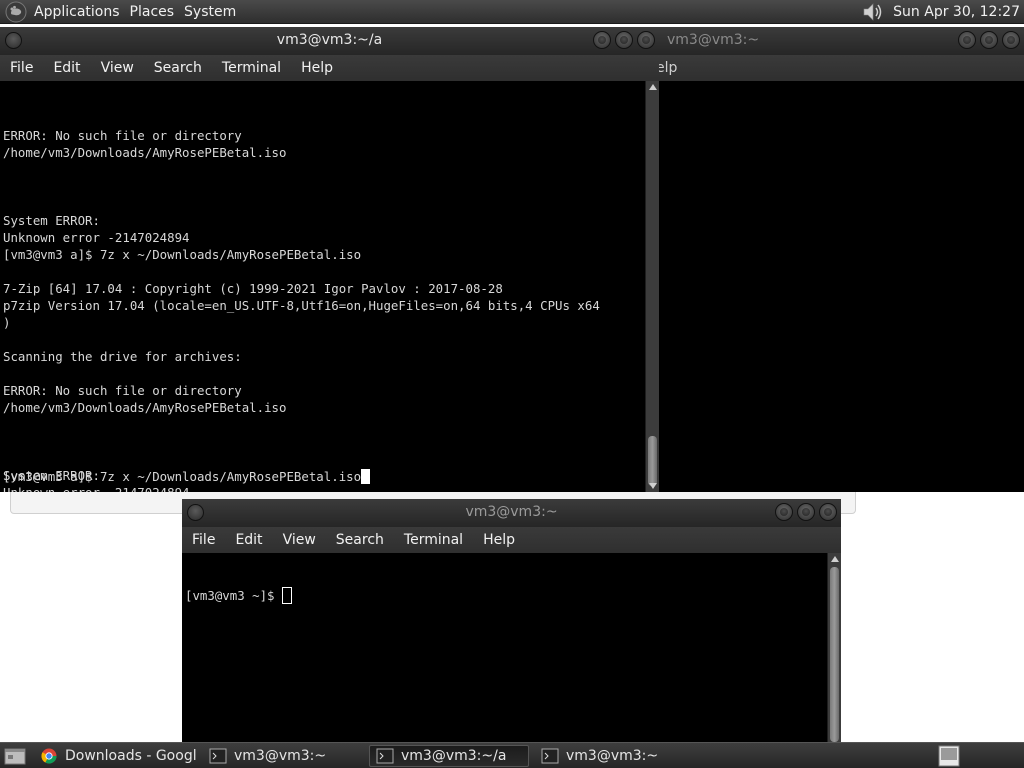  What do you see at coordinates (214, 12) in the screenshot?
I see `system-menu: System` at bounding box center [214, 12].